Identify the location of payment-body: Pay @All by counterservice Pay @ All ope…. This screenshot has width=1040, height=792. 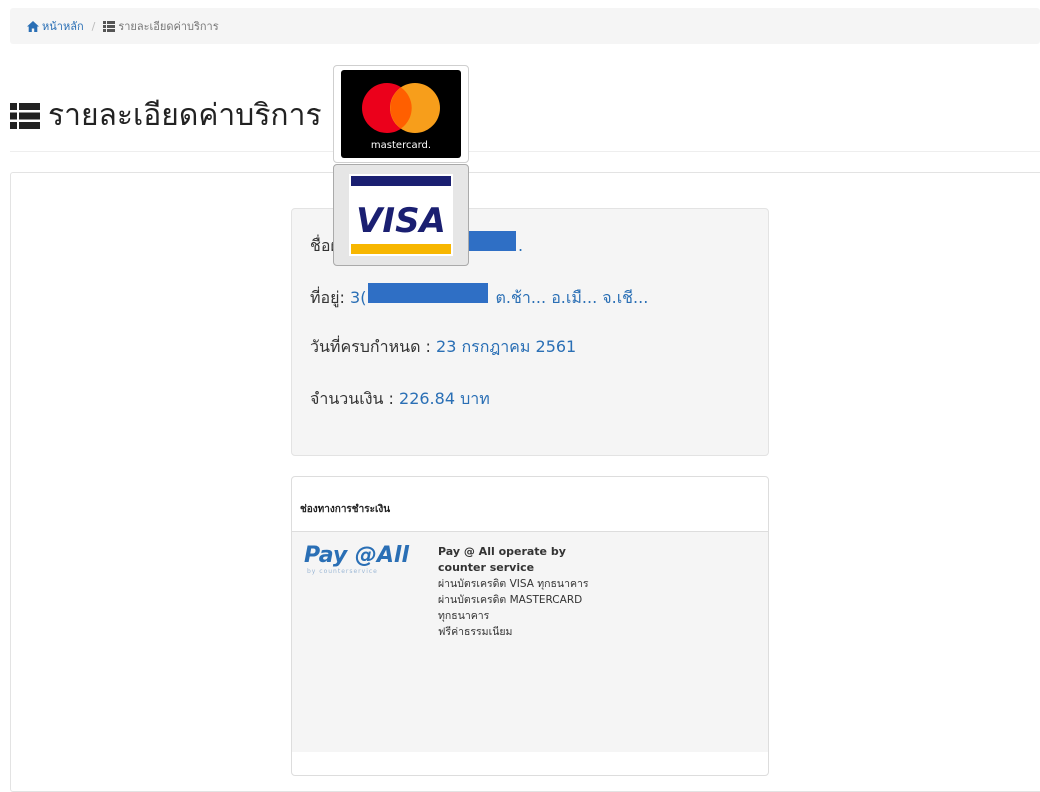
(530, 642).